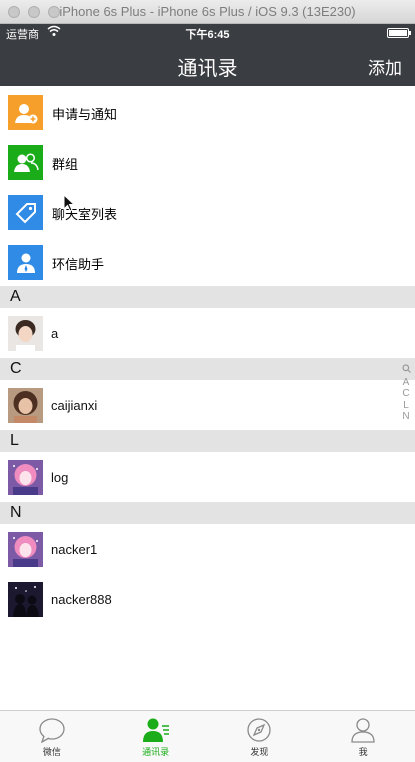 The height and width of the screenshot is (762, 415). I want to click on battery-icon, so click(399, 33).